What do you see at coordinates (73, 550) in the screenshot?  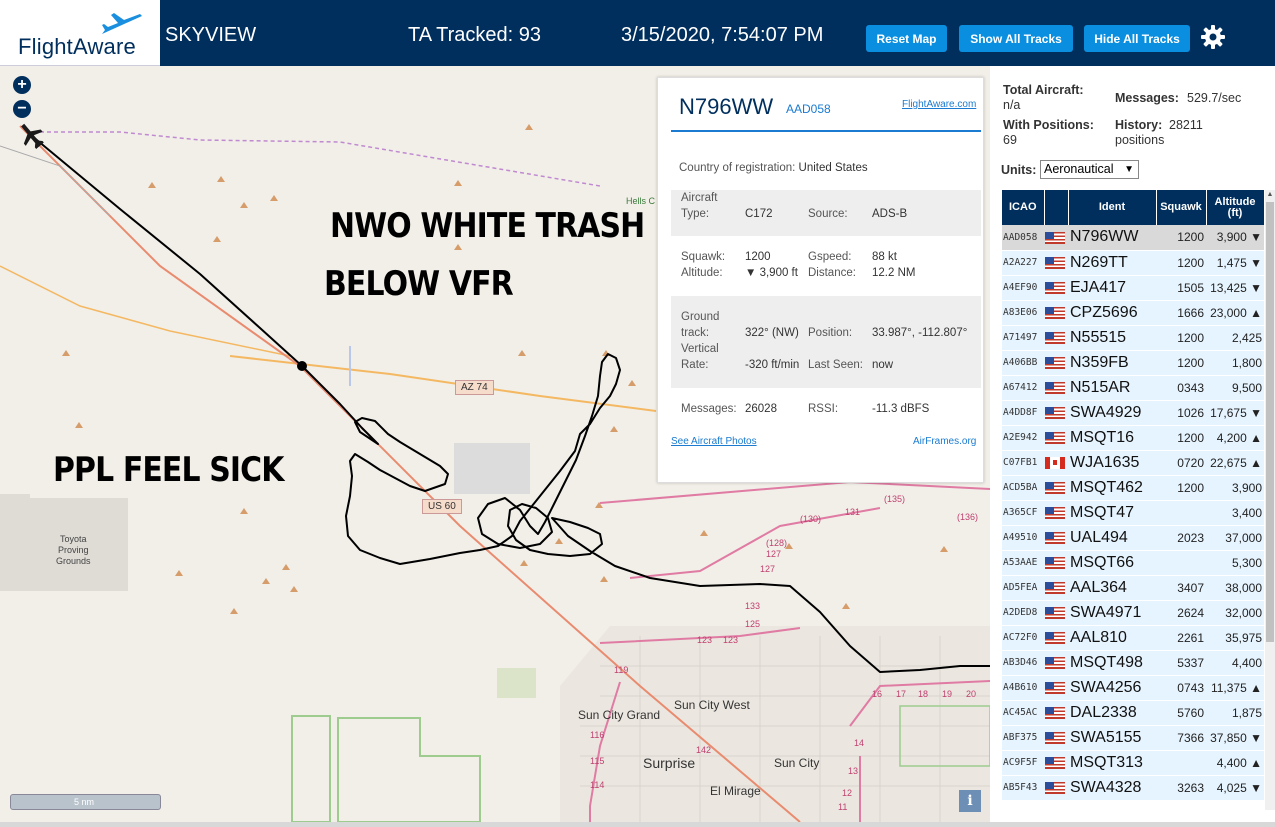 I see `place-toyota-2: Proving` at bounding box center [73, 550].